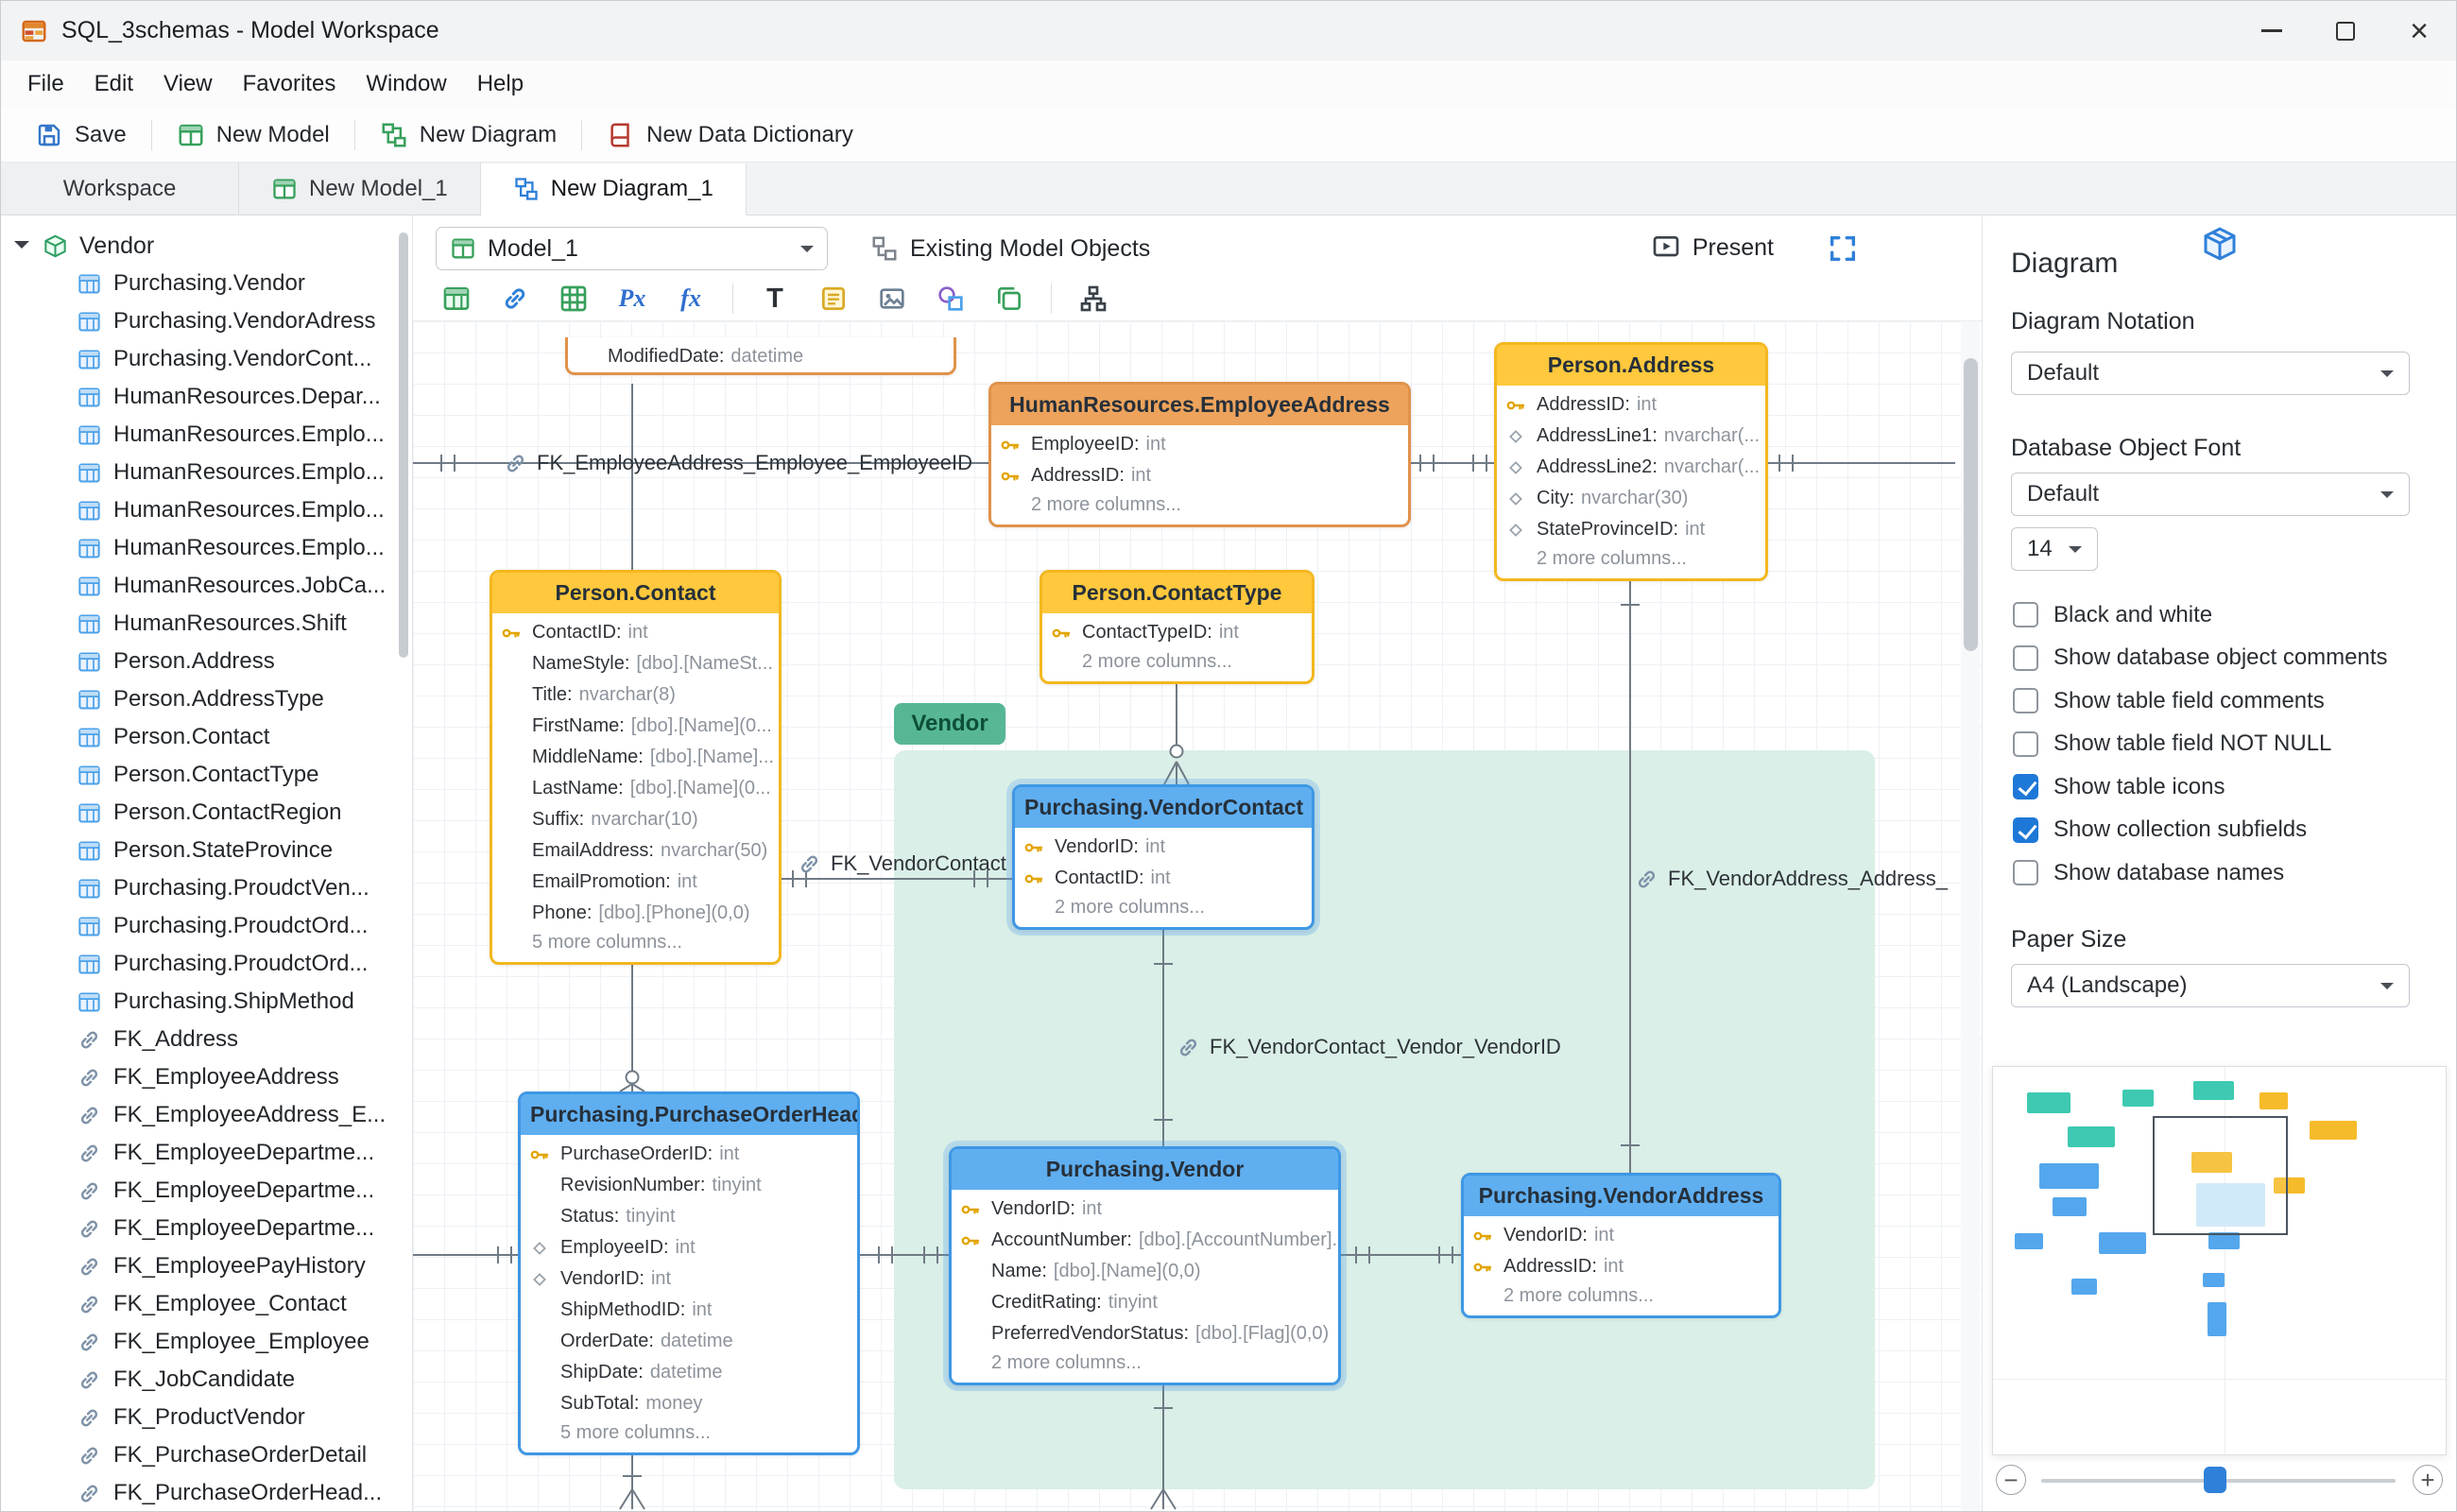 This screenshot has width=2457, height=1512. I want to click on table-icon, so click(456, 299).